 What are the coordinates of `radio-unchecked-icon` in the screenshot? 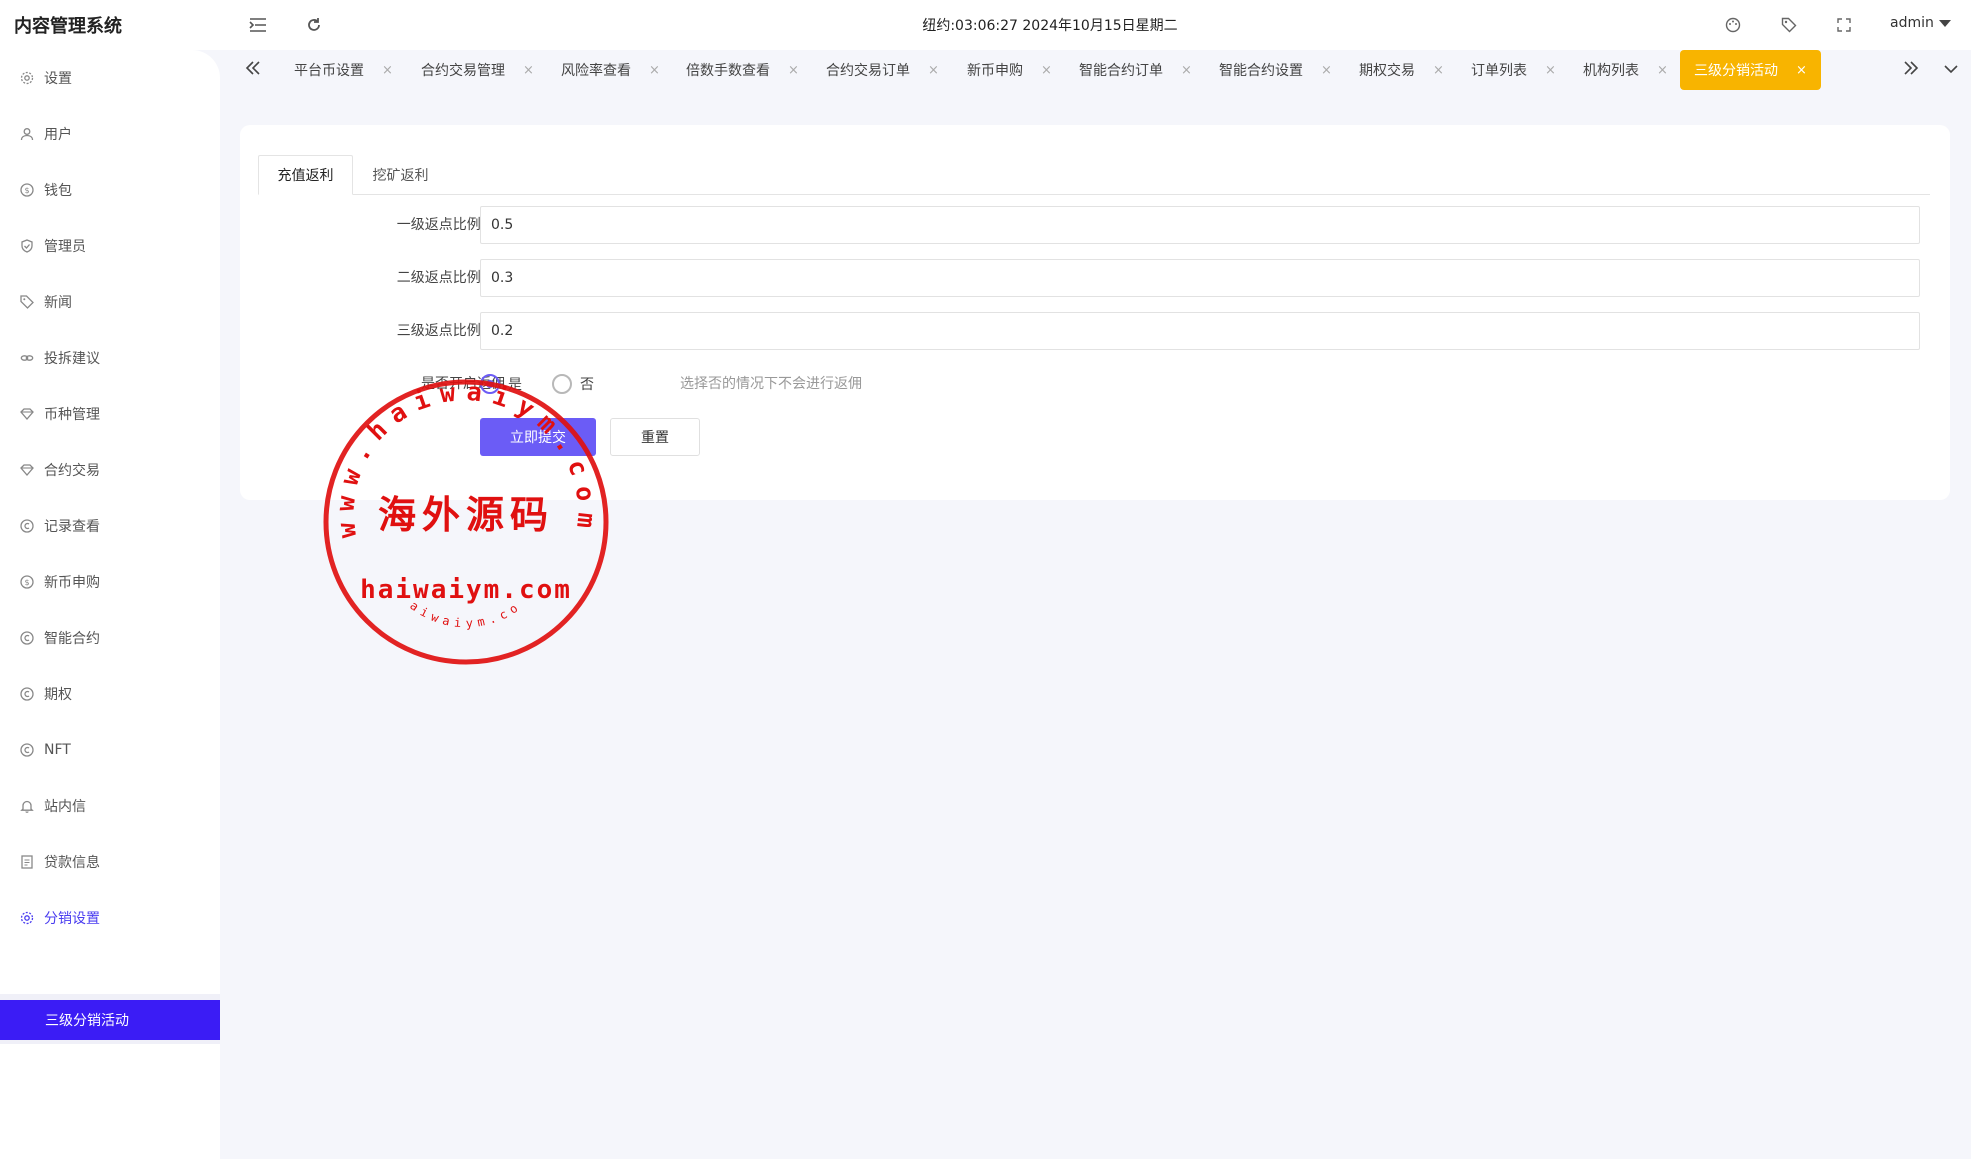 It's located at (562, 384).